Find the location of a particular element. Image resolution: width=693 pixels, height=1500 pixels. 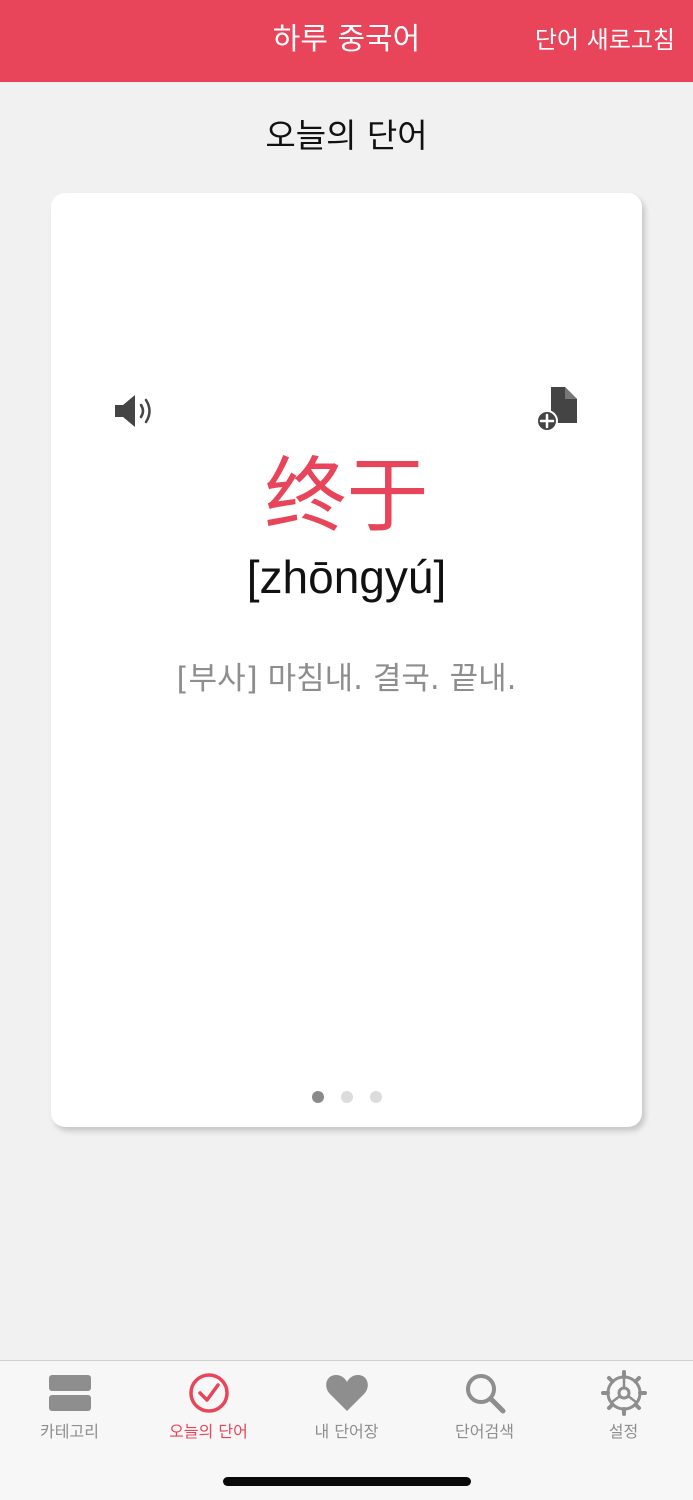

heart-icon is located at coordinates (346, 1393).